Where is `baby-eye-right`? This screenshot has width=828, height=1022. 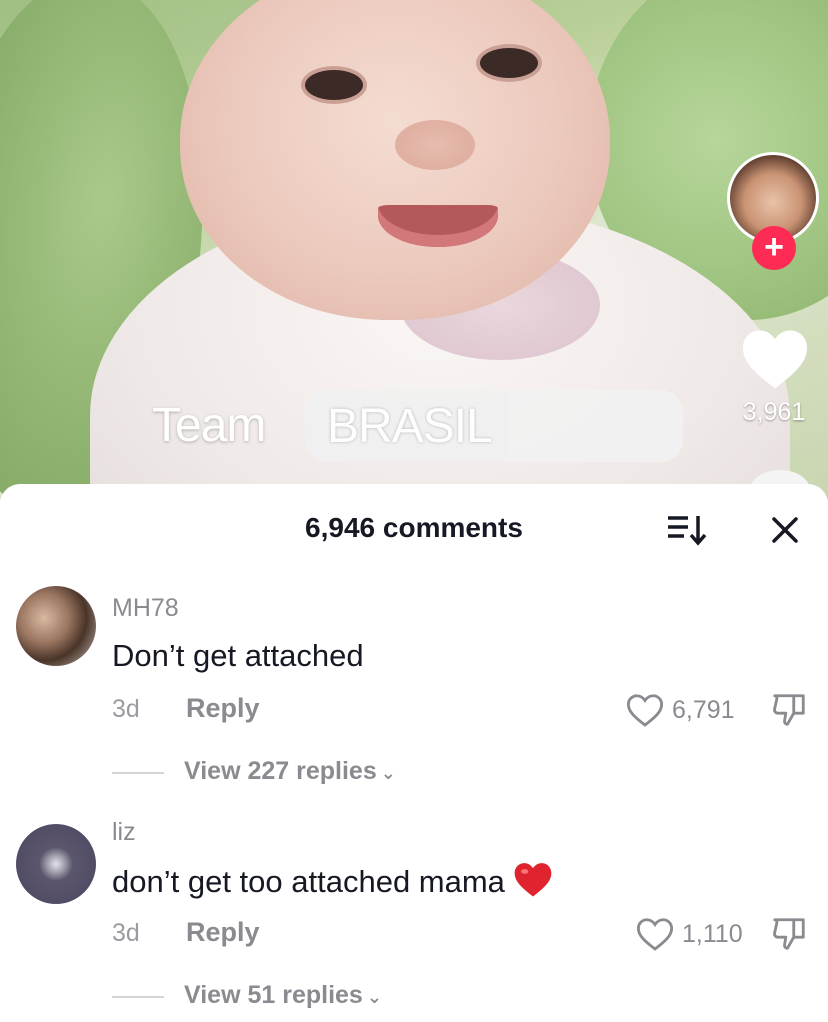
baby-eye-right is located at coordinates (509, 63).